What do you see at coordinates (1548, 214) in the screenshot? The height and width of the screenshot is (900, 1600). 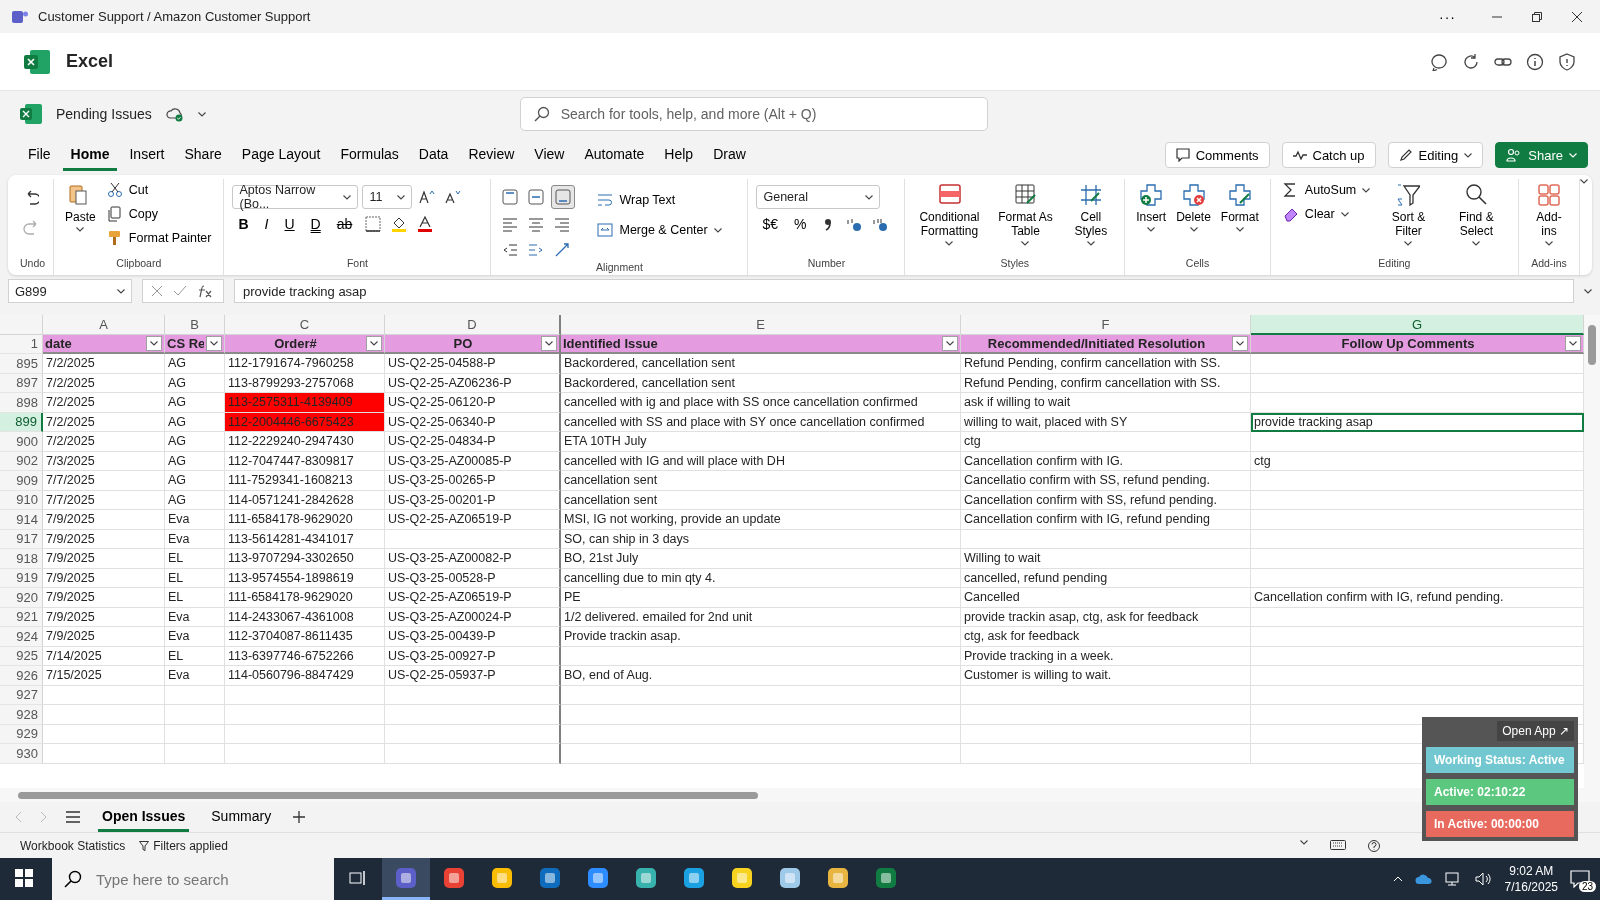 I see `ribbon-button: Add-ins` at bounding box center [1548, 214].